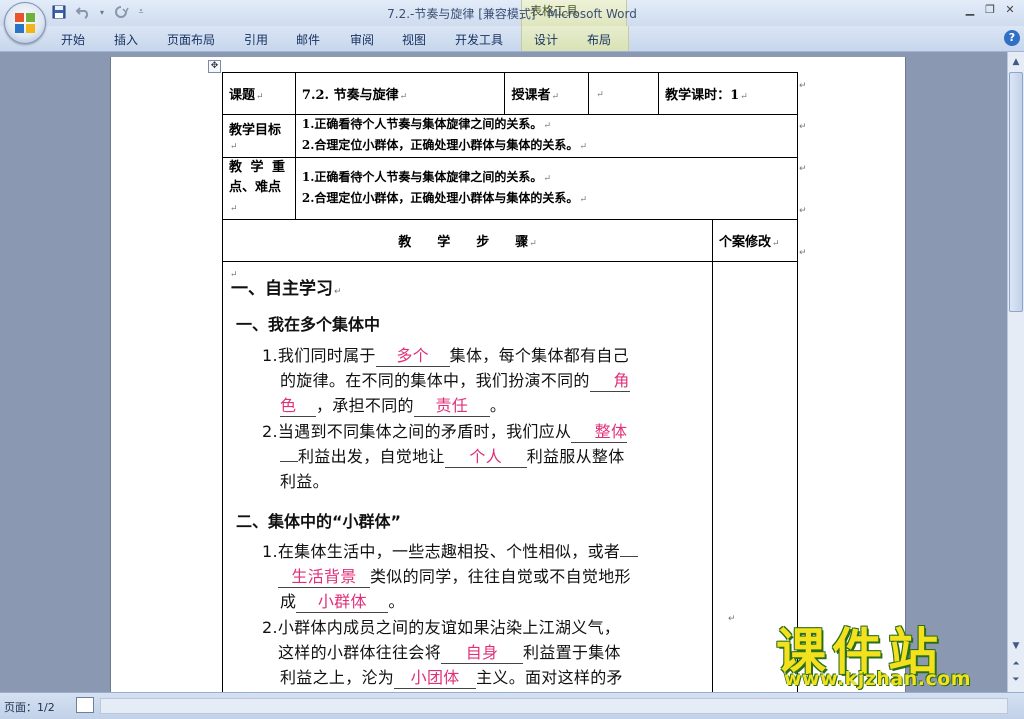  What do you see at coordinates (85, 705) in the screenshot?
I see `proofing-icon` at bounding box center [85, 705].